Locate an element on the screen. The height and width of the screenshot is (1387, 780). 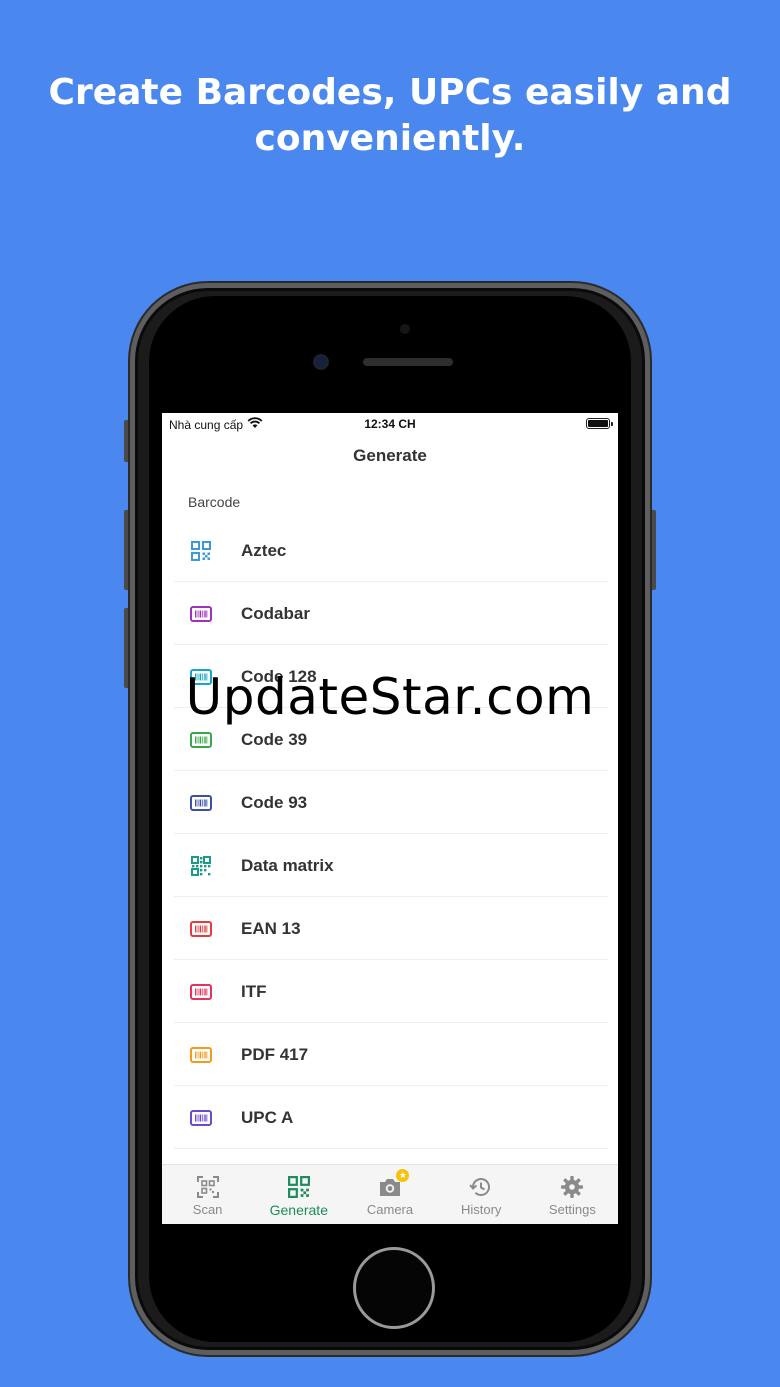
list-item-label: Codabar is located at coordinates (275, 613).